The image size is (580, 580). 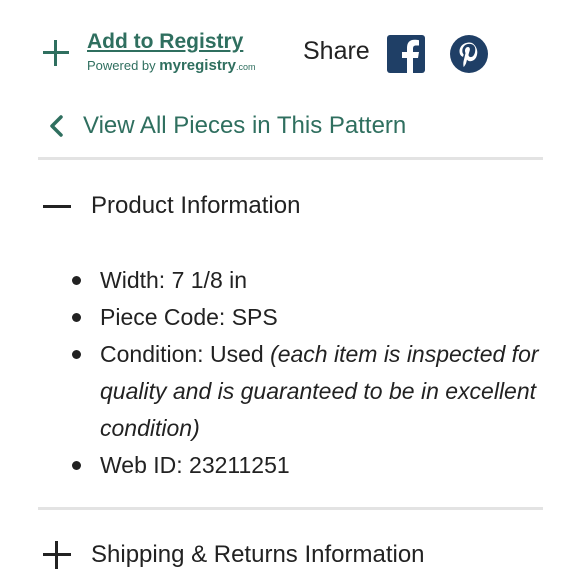 What do you see at coordinates (305, 280) in the screenshot?
I see `list-item: Width: 7 1/8 in` at bounding box center [305, 280].